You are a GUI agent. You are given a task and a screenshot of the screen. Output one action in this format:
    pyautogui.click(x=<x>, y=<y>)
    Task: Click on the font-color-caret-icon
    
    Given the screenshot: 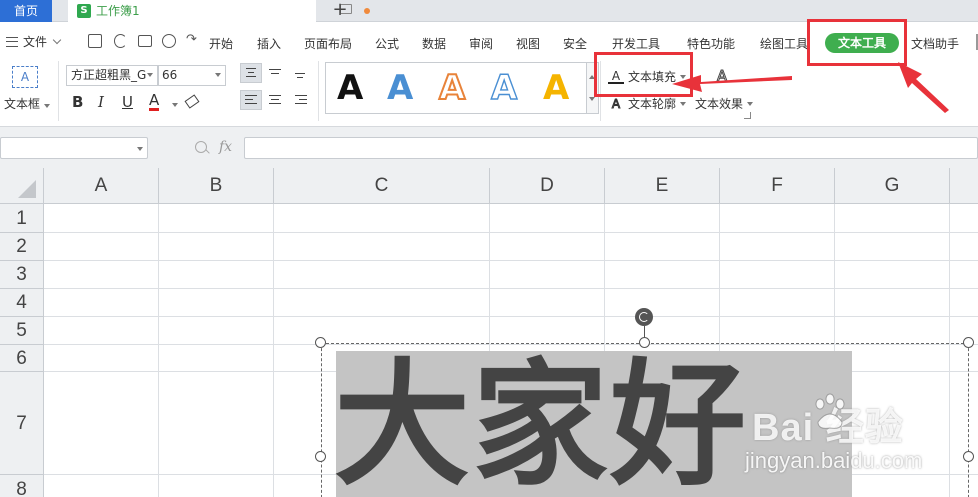 What is the action you would take?
    pyautogui.click(x=175, y=105)
    